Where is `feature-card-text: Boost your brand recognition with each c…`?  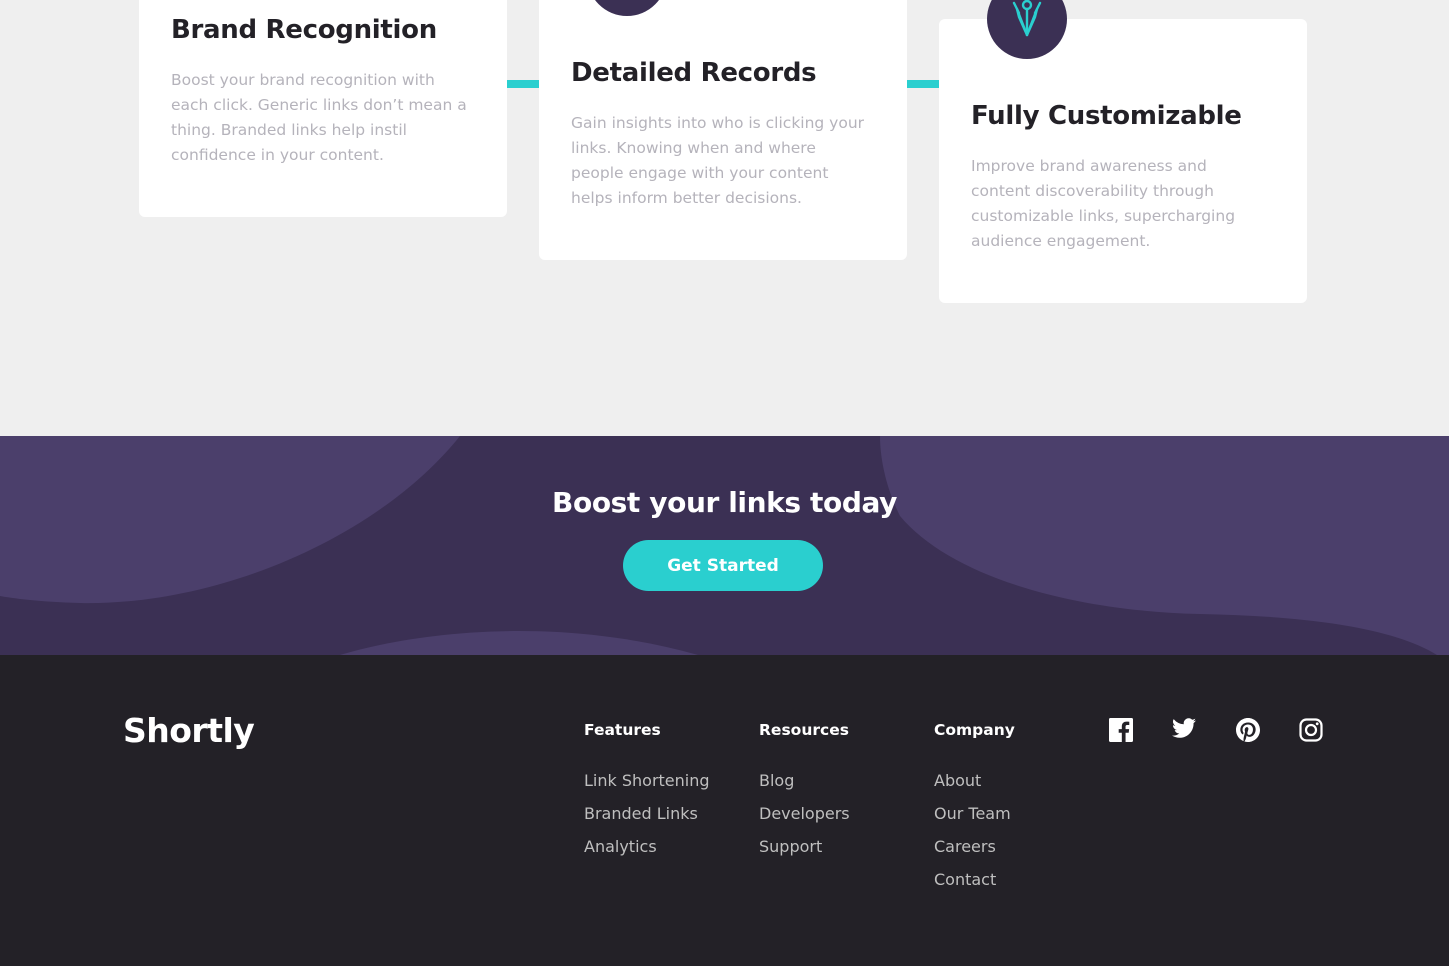
feature-card-text: Boost your brand recognition with each c… is located at coordinates (319, 117).